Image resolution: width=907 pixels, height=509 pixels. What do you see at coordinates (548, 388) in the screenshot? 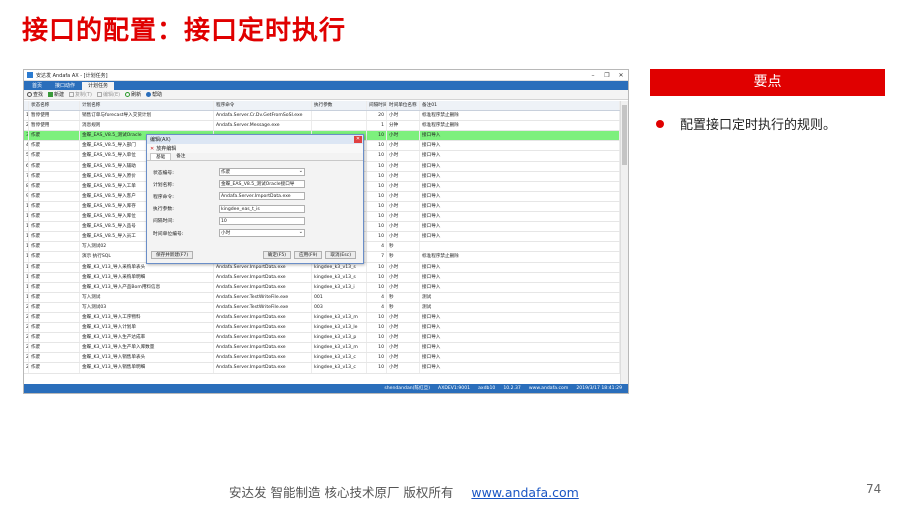
I see `status-website: www.andafa.com` at bounding box center [548, 388].